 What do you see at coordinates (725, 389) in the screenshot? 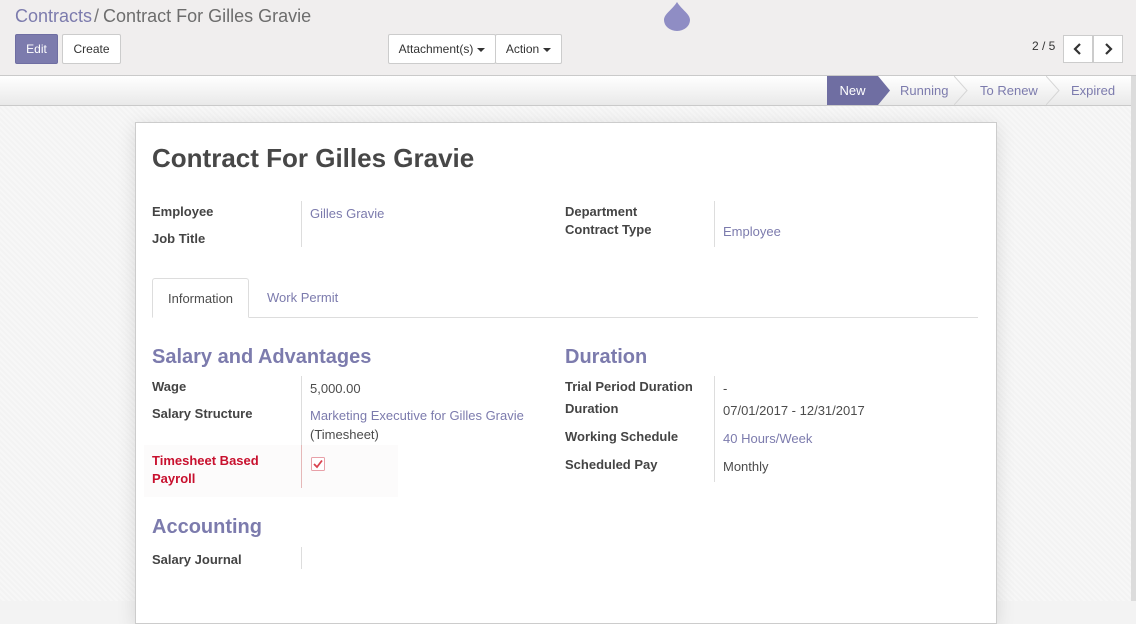
I see `trial-period-value: -` at bounding box center [725, 389].